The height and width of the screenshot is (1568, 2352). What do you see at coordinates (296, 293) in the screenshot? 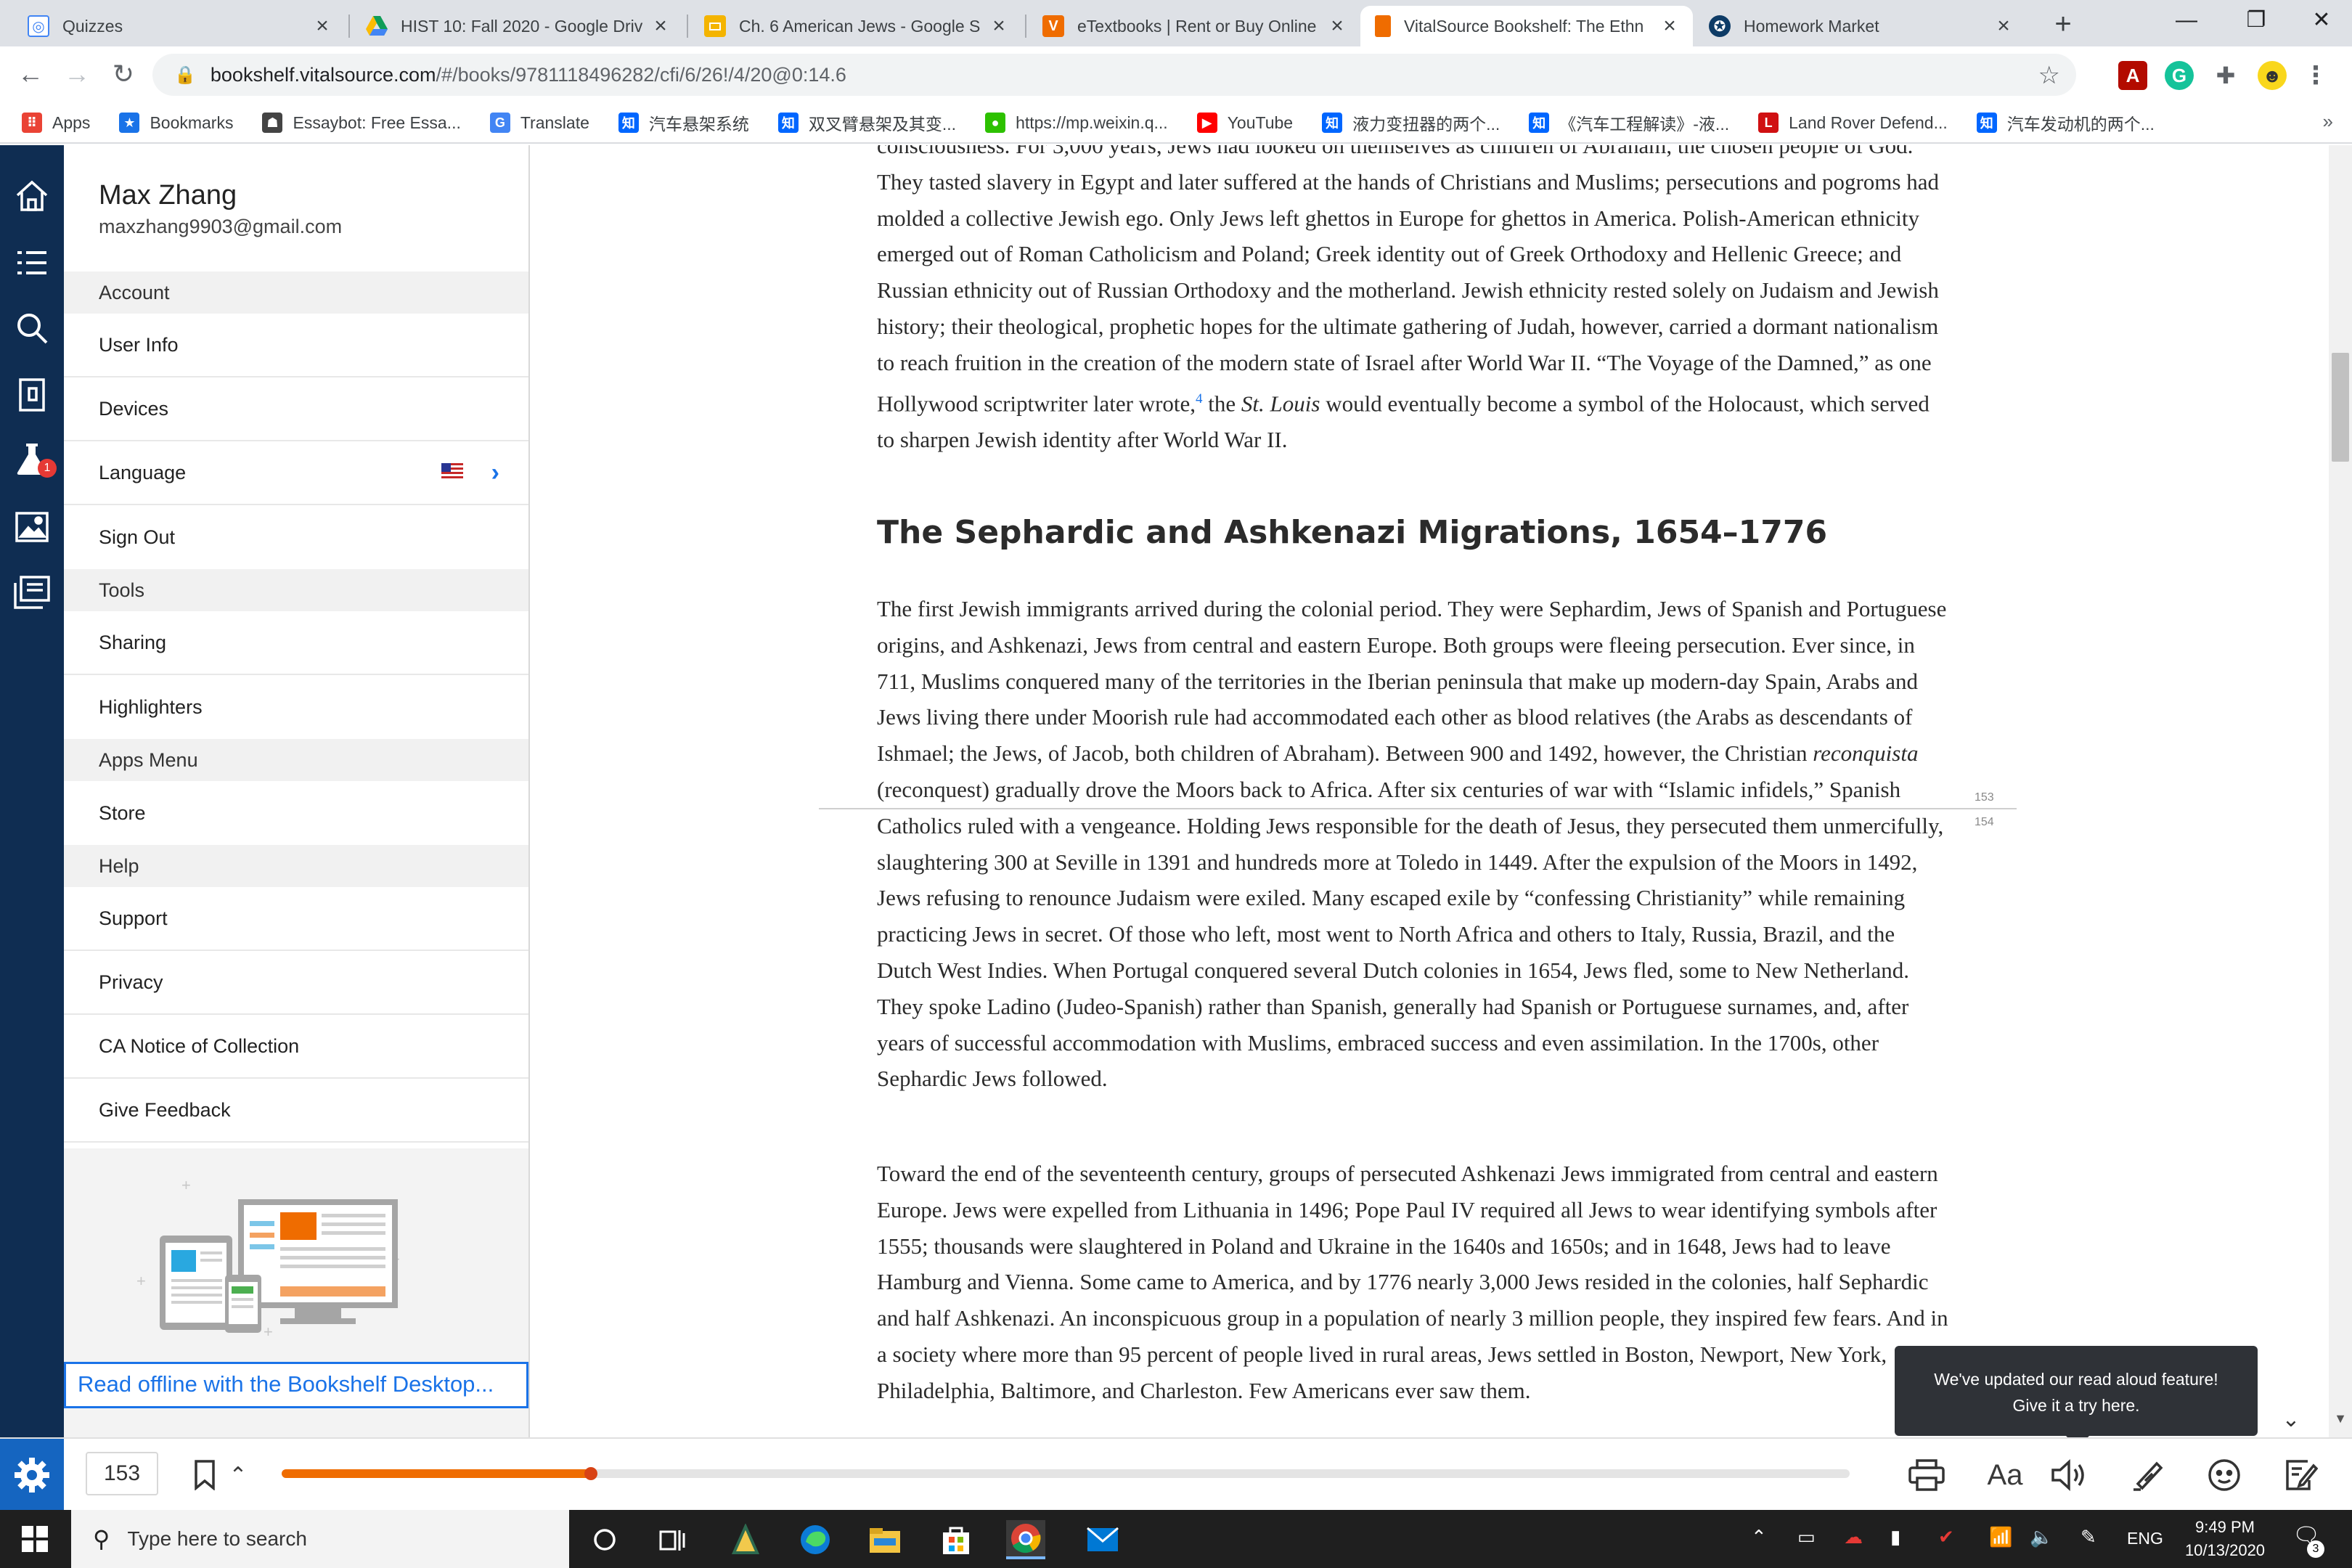
I see `section-account: Account` at bounding box center [296, 293].